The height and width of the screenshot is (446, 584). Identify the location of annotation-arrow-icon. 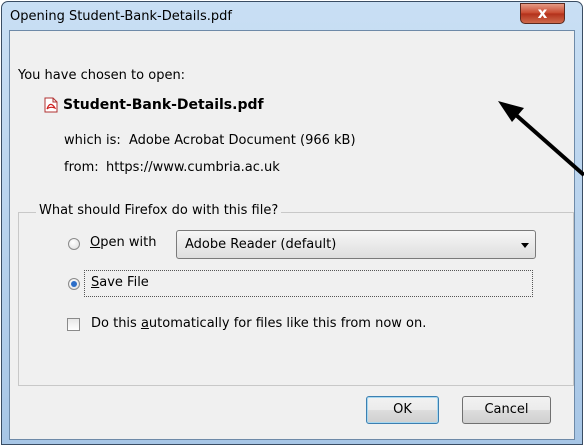
(541, 139).